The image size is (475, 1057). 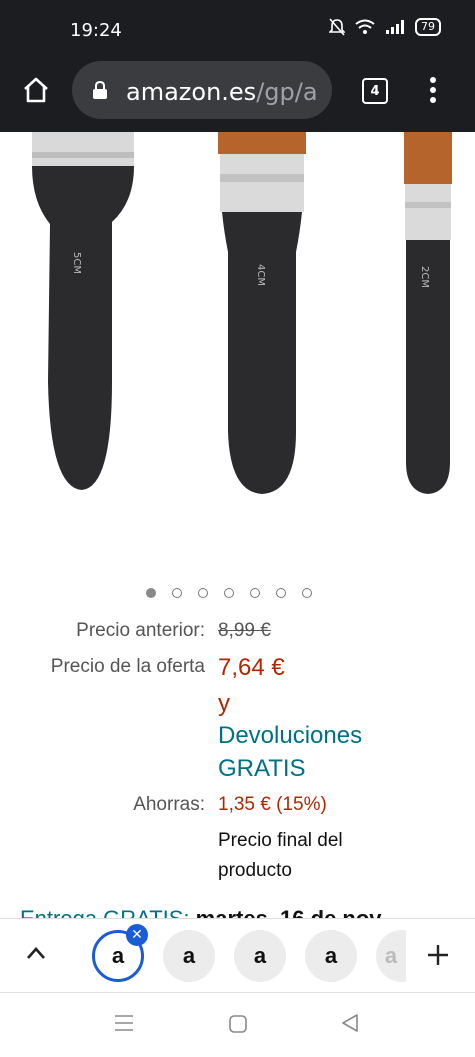 What do you see at coordinates (337, 27) in the screenshot?
I see `mute-bell-icon` at bounding box center [337, 27].